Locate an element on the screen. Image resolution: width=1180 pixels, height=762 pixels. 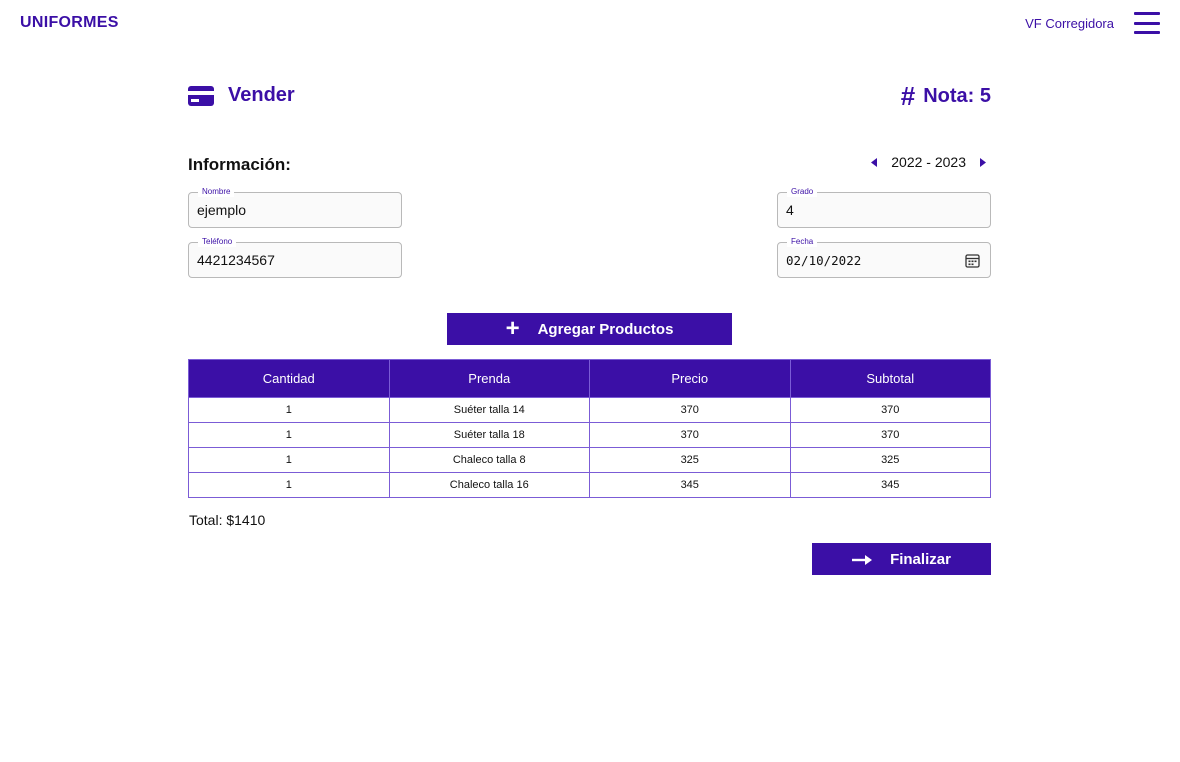
telefono-field: Teléfono is located at coordinates (295, 257).